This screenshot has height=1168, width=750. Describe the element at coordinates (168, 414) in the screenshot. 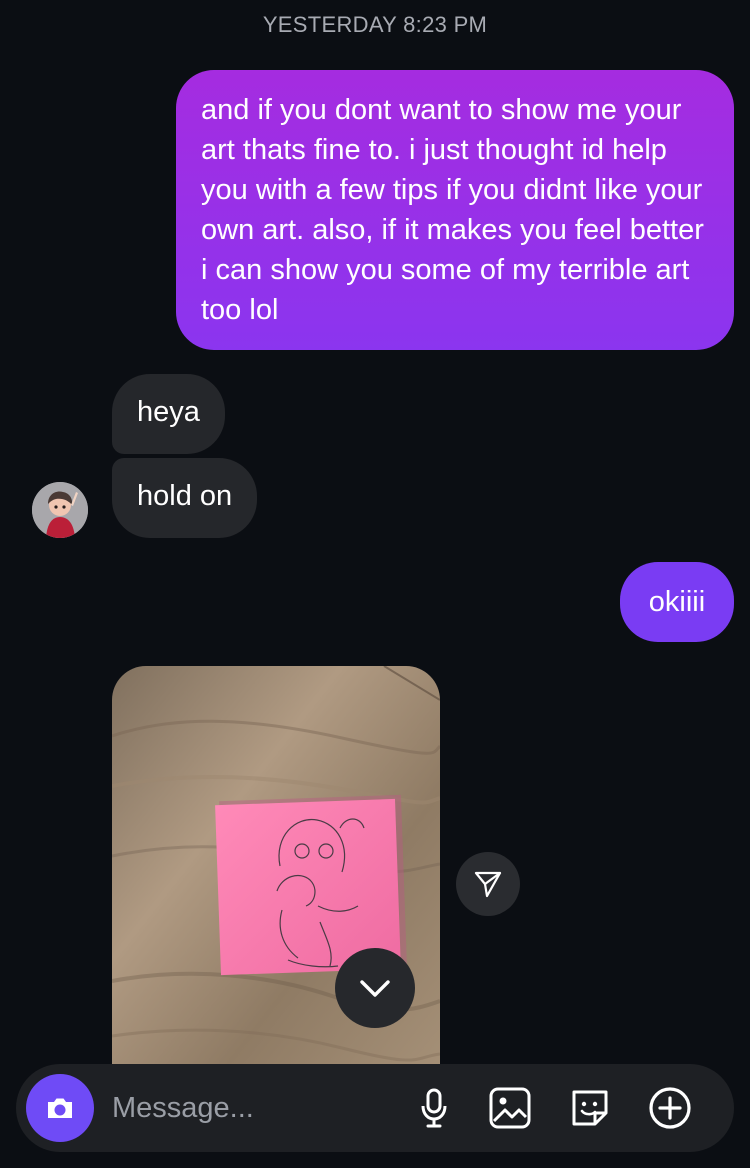

I see `incoming-message: heya` at that location.